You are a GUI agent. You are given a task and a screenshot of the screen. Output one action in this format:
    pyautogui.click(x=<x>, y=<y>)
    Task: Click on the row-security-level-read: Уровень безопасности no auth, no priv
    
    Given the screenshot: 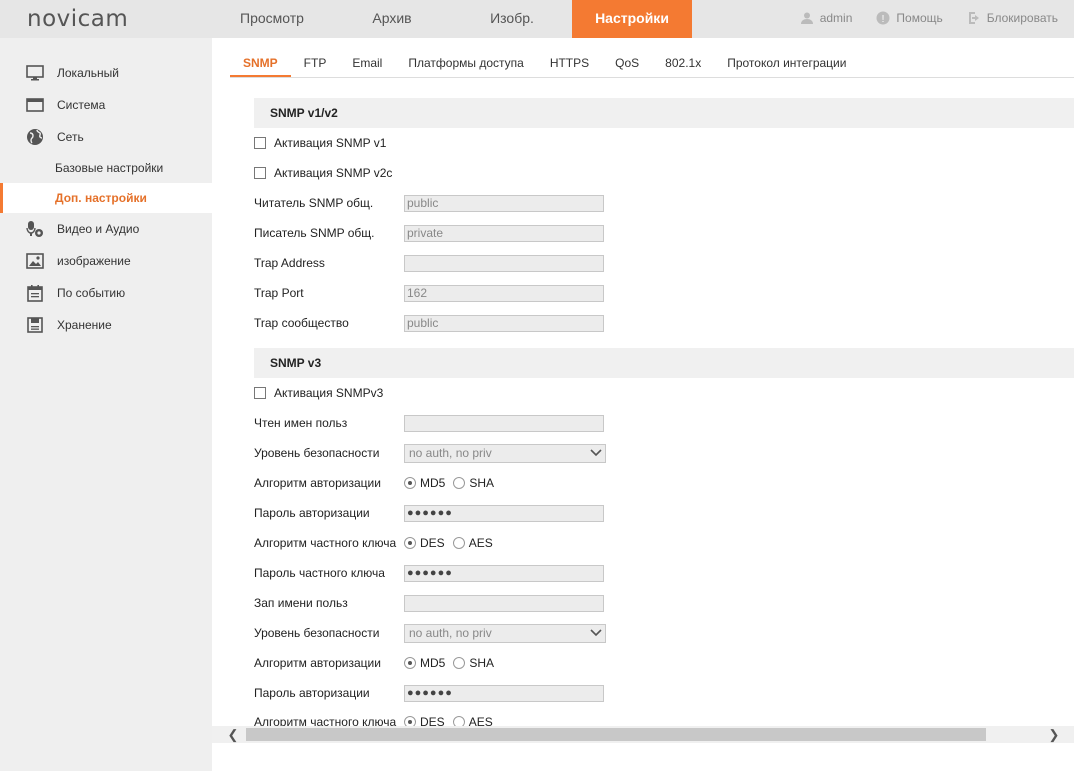 What is the action you would take?
    pyautogui.click(x=454, y=453)
    